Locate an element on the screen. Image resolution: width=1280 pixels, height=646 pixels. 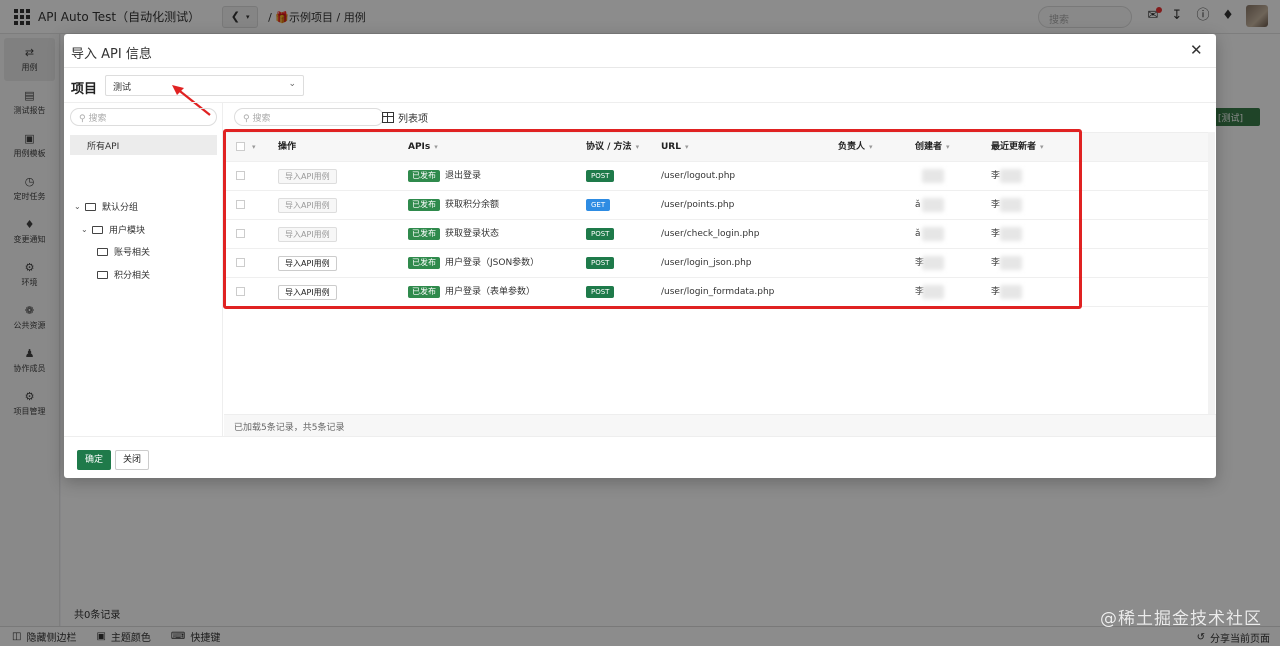
grid-footer-status: 已加载5条记录，共5条记录 is located at coordinates (720, 425).